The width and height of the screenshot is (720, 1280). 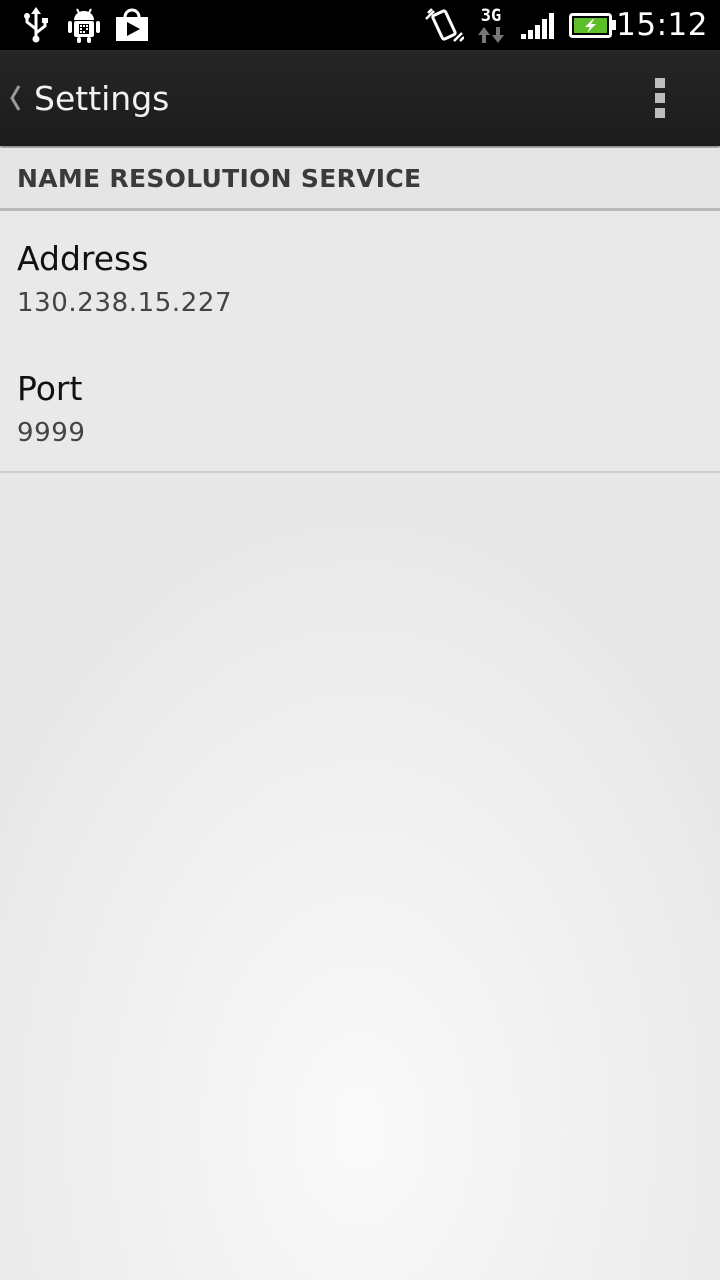 I want to click on section-header-label: NAME RESOLUTION SERVICE, so click(x=219, y=178).